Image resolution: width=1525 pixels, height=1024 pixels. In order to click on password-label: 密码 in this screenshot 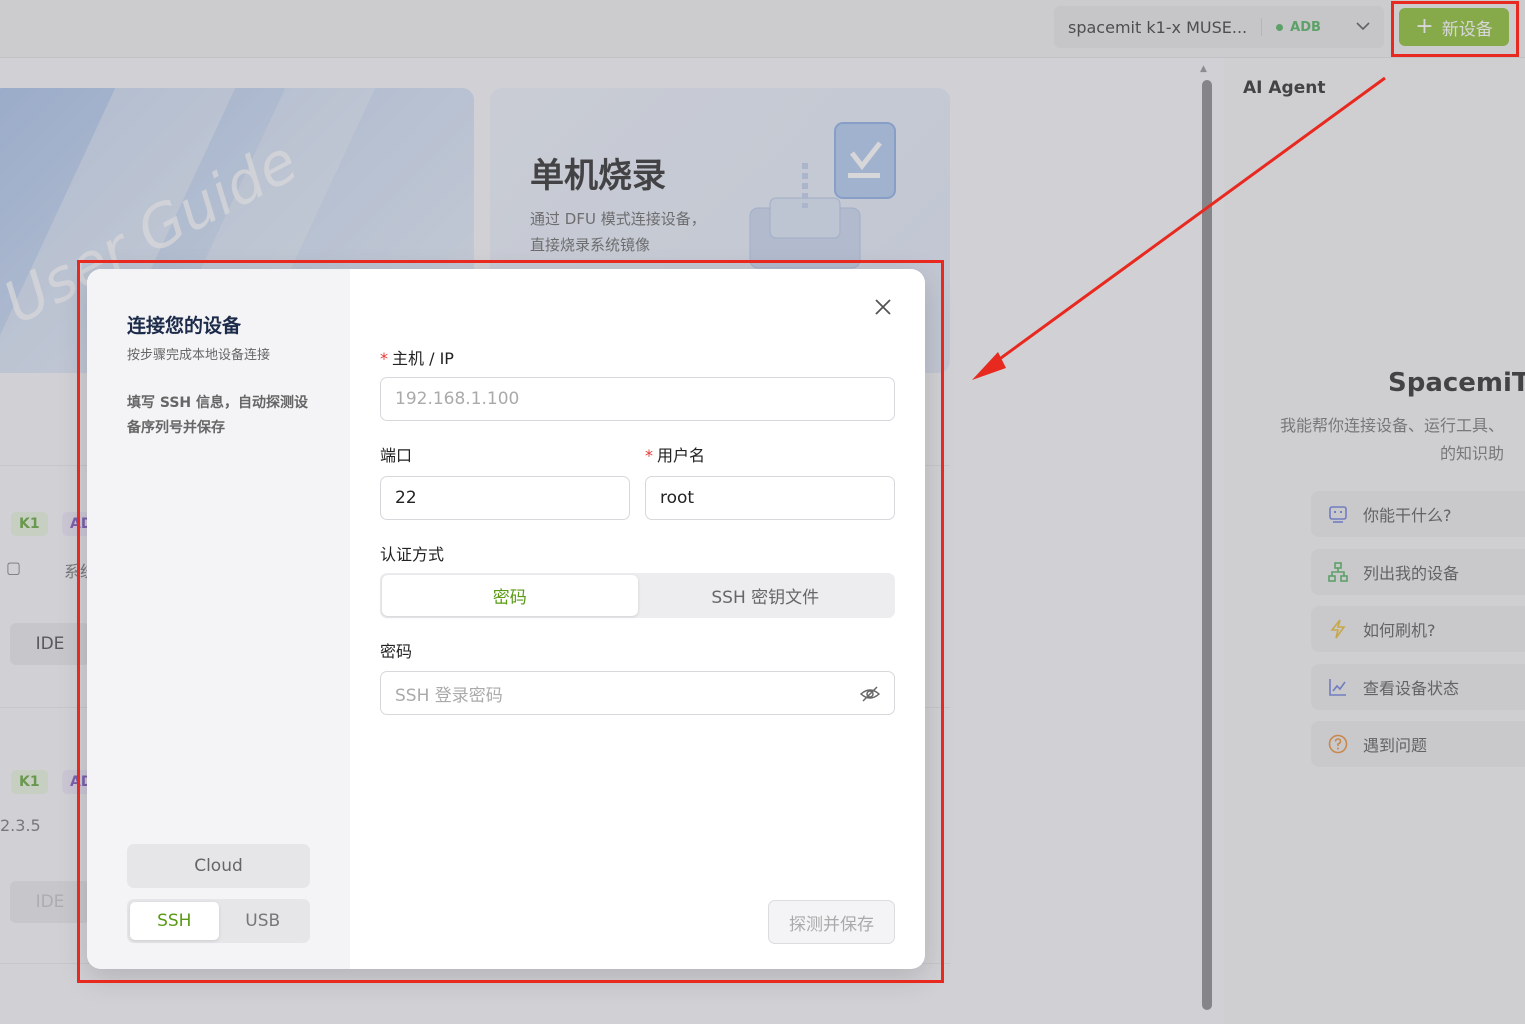, I will do `click(396, 651)`.